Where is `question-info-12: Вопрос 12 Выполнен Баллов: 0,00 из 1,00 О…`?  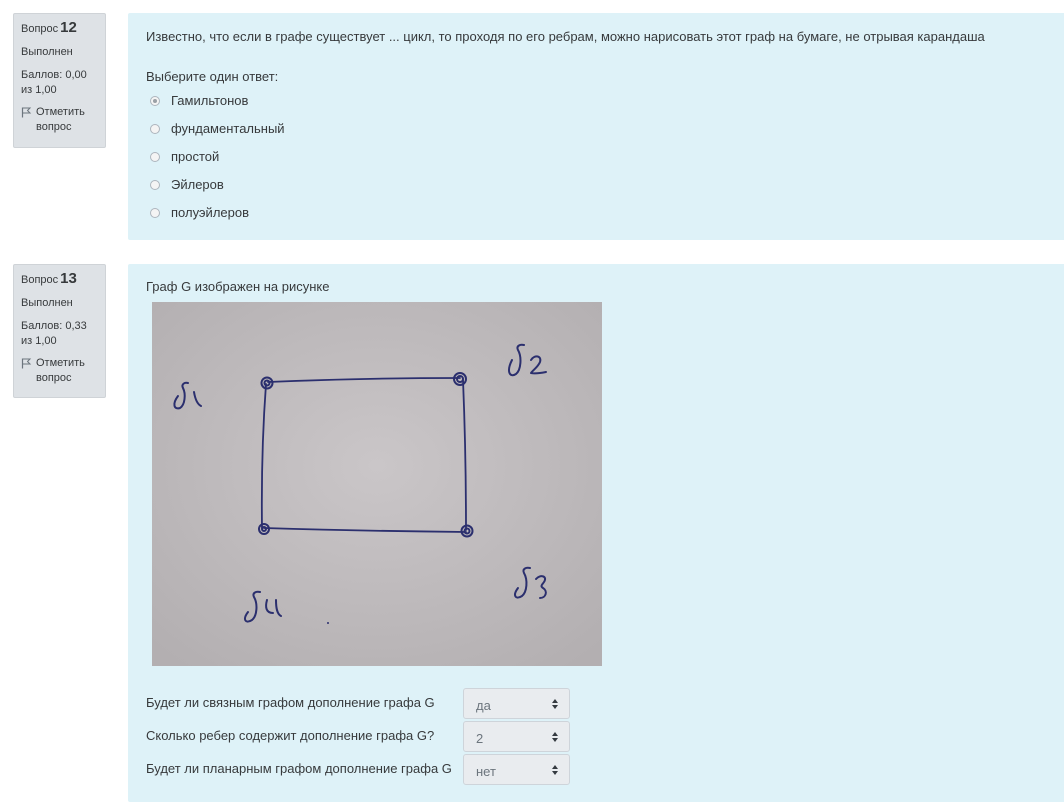 question-info-12: Вопрос 12 Выполнен Баллов: 0,00 из 1,00 О… is located at coordinates (59, 80).